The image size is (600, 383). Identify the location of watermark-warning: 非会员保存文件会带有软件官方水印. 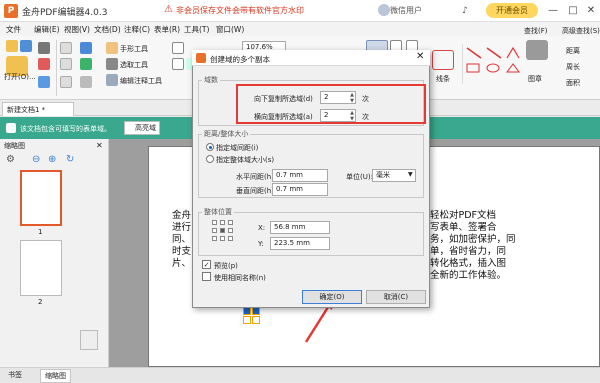
(240, 10).